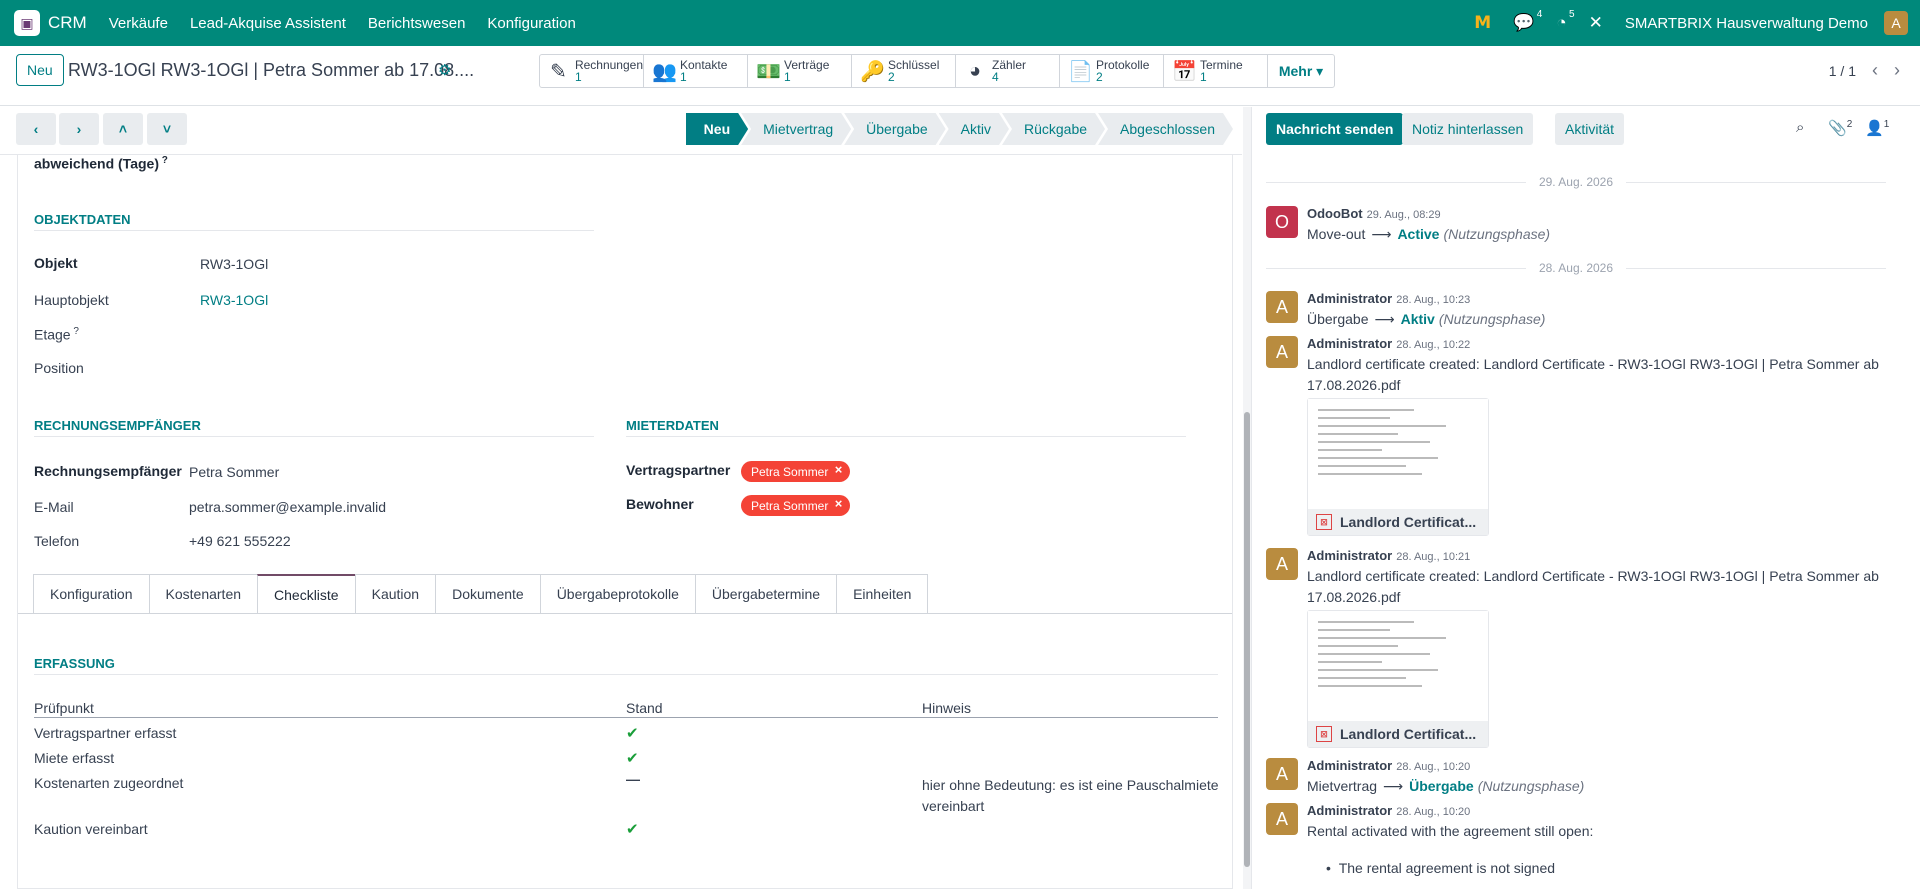  What do you see at coordinates (1590, 129) in the screenshot?
I see `activity-button: Aktivität` at bounding box center [1590, 129].